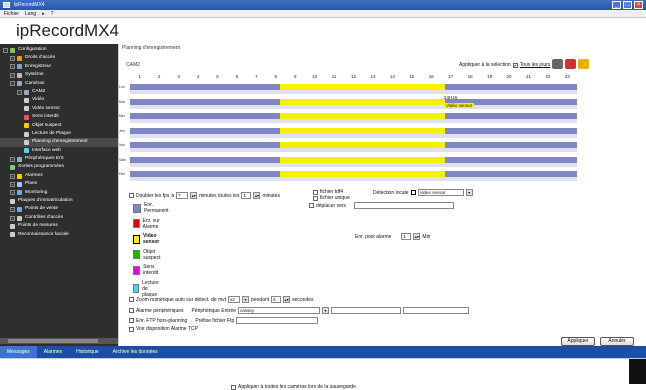 This screenshot has height=390, width=646. What do you see at coordinates (59, 209) in the screenshot?
I see `sidebar-item: + Points de vente` at bounding box center [59, 209].